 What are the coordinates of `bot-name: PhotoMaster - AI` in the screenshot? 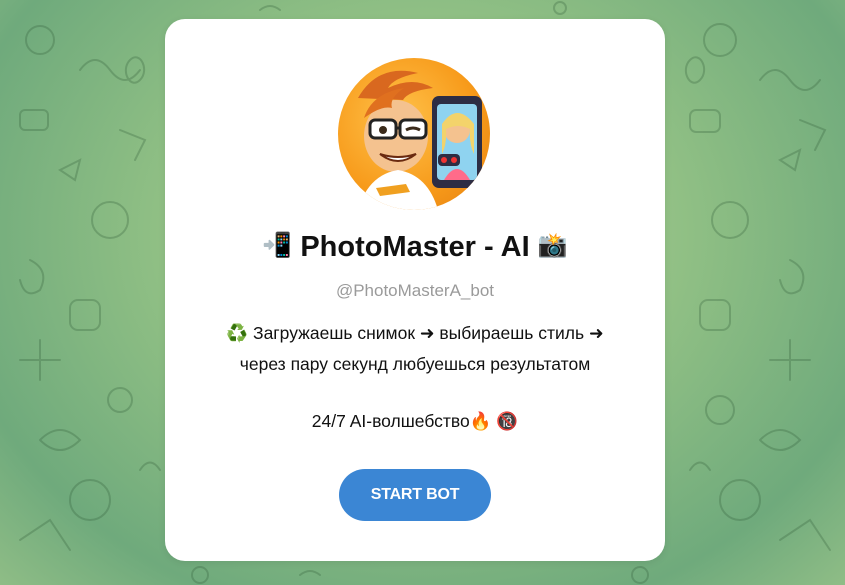 It's located at (415, 247).